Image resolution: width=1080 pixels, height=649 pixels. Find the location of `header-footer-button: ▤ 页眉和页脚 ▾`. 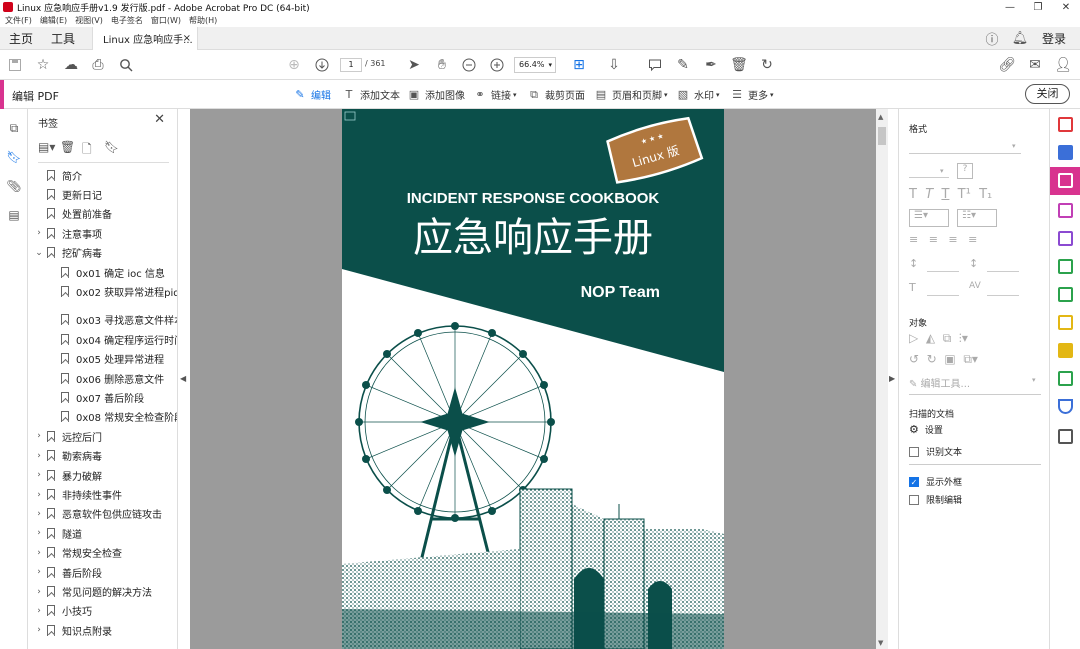

header-footer-button: ▤ 页眉和页脚 ▾ is located at coordinates (631, 94).